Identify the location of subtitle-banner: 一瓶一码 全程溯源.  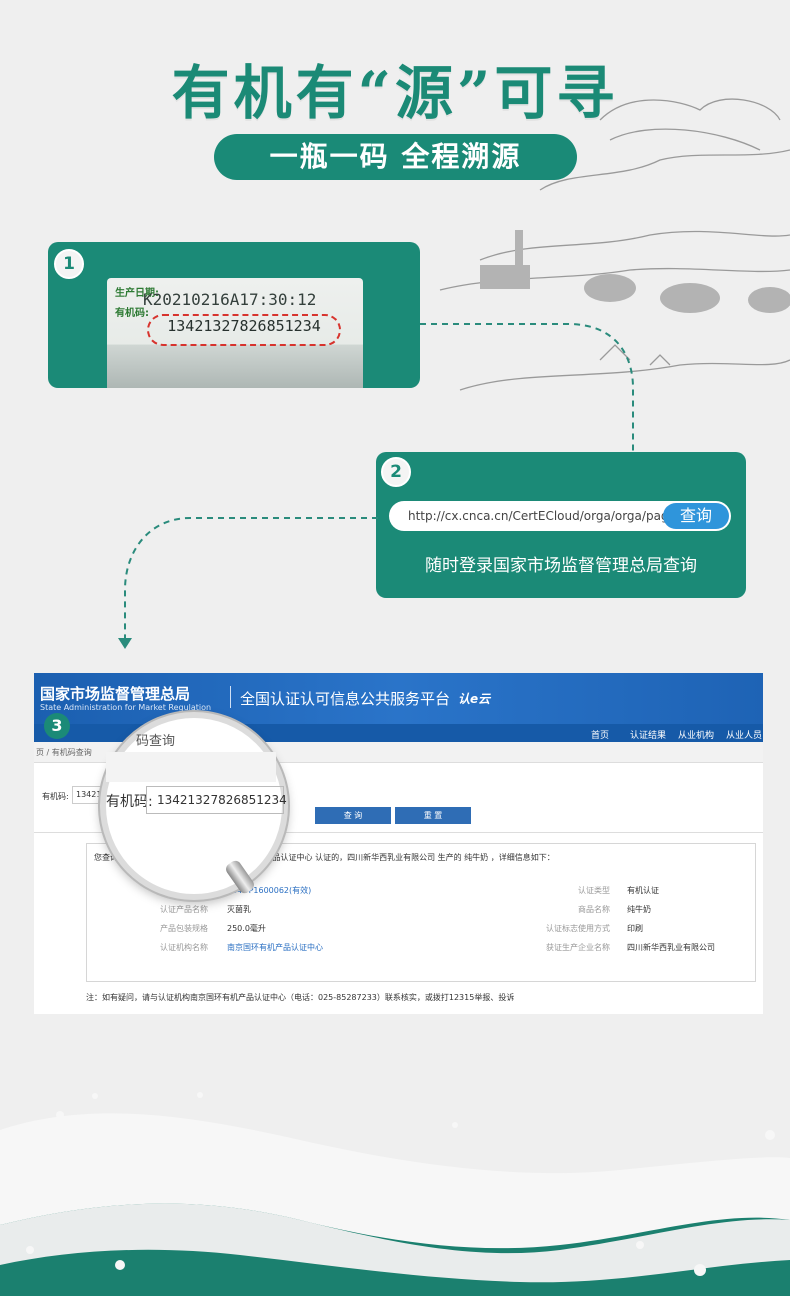
(395, 157).